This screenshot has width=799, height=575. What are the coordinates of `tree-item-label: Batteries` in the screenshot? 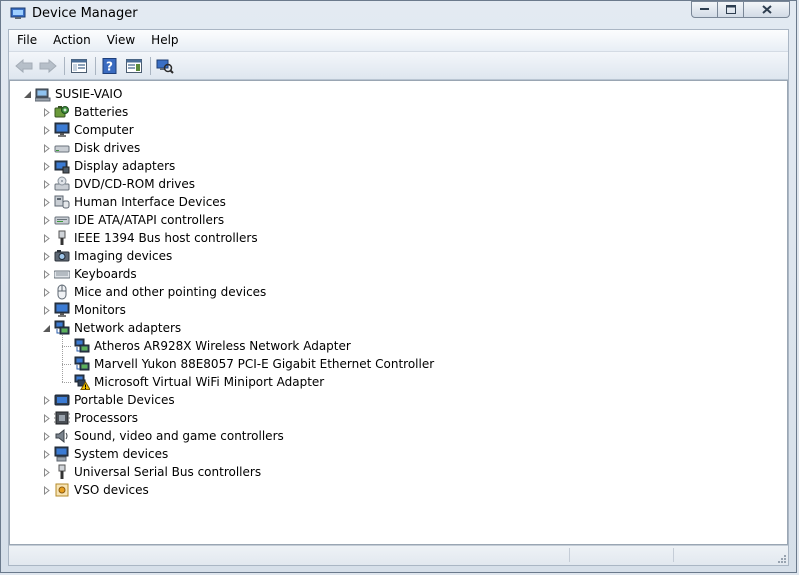 It's located at (101, 112).